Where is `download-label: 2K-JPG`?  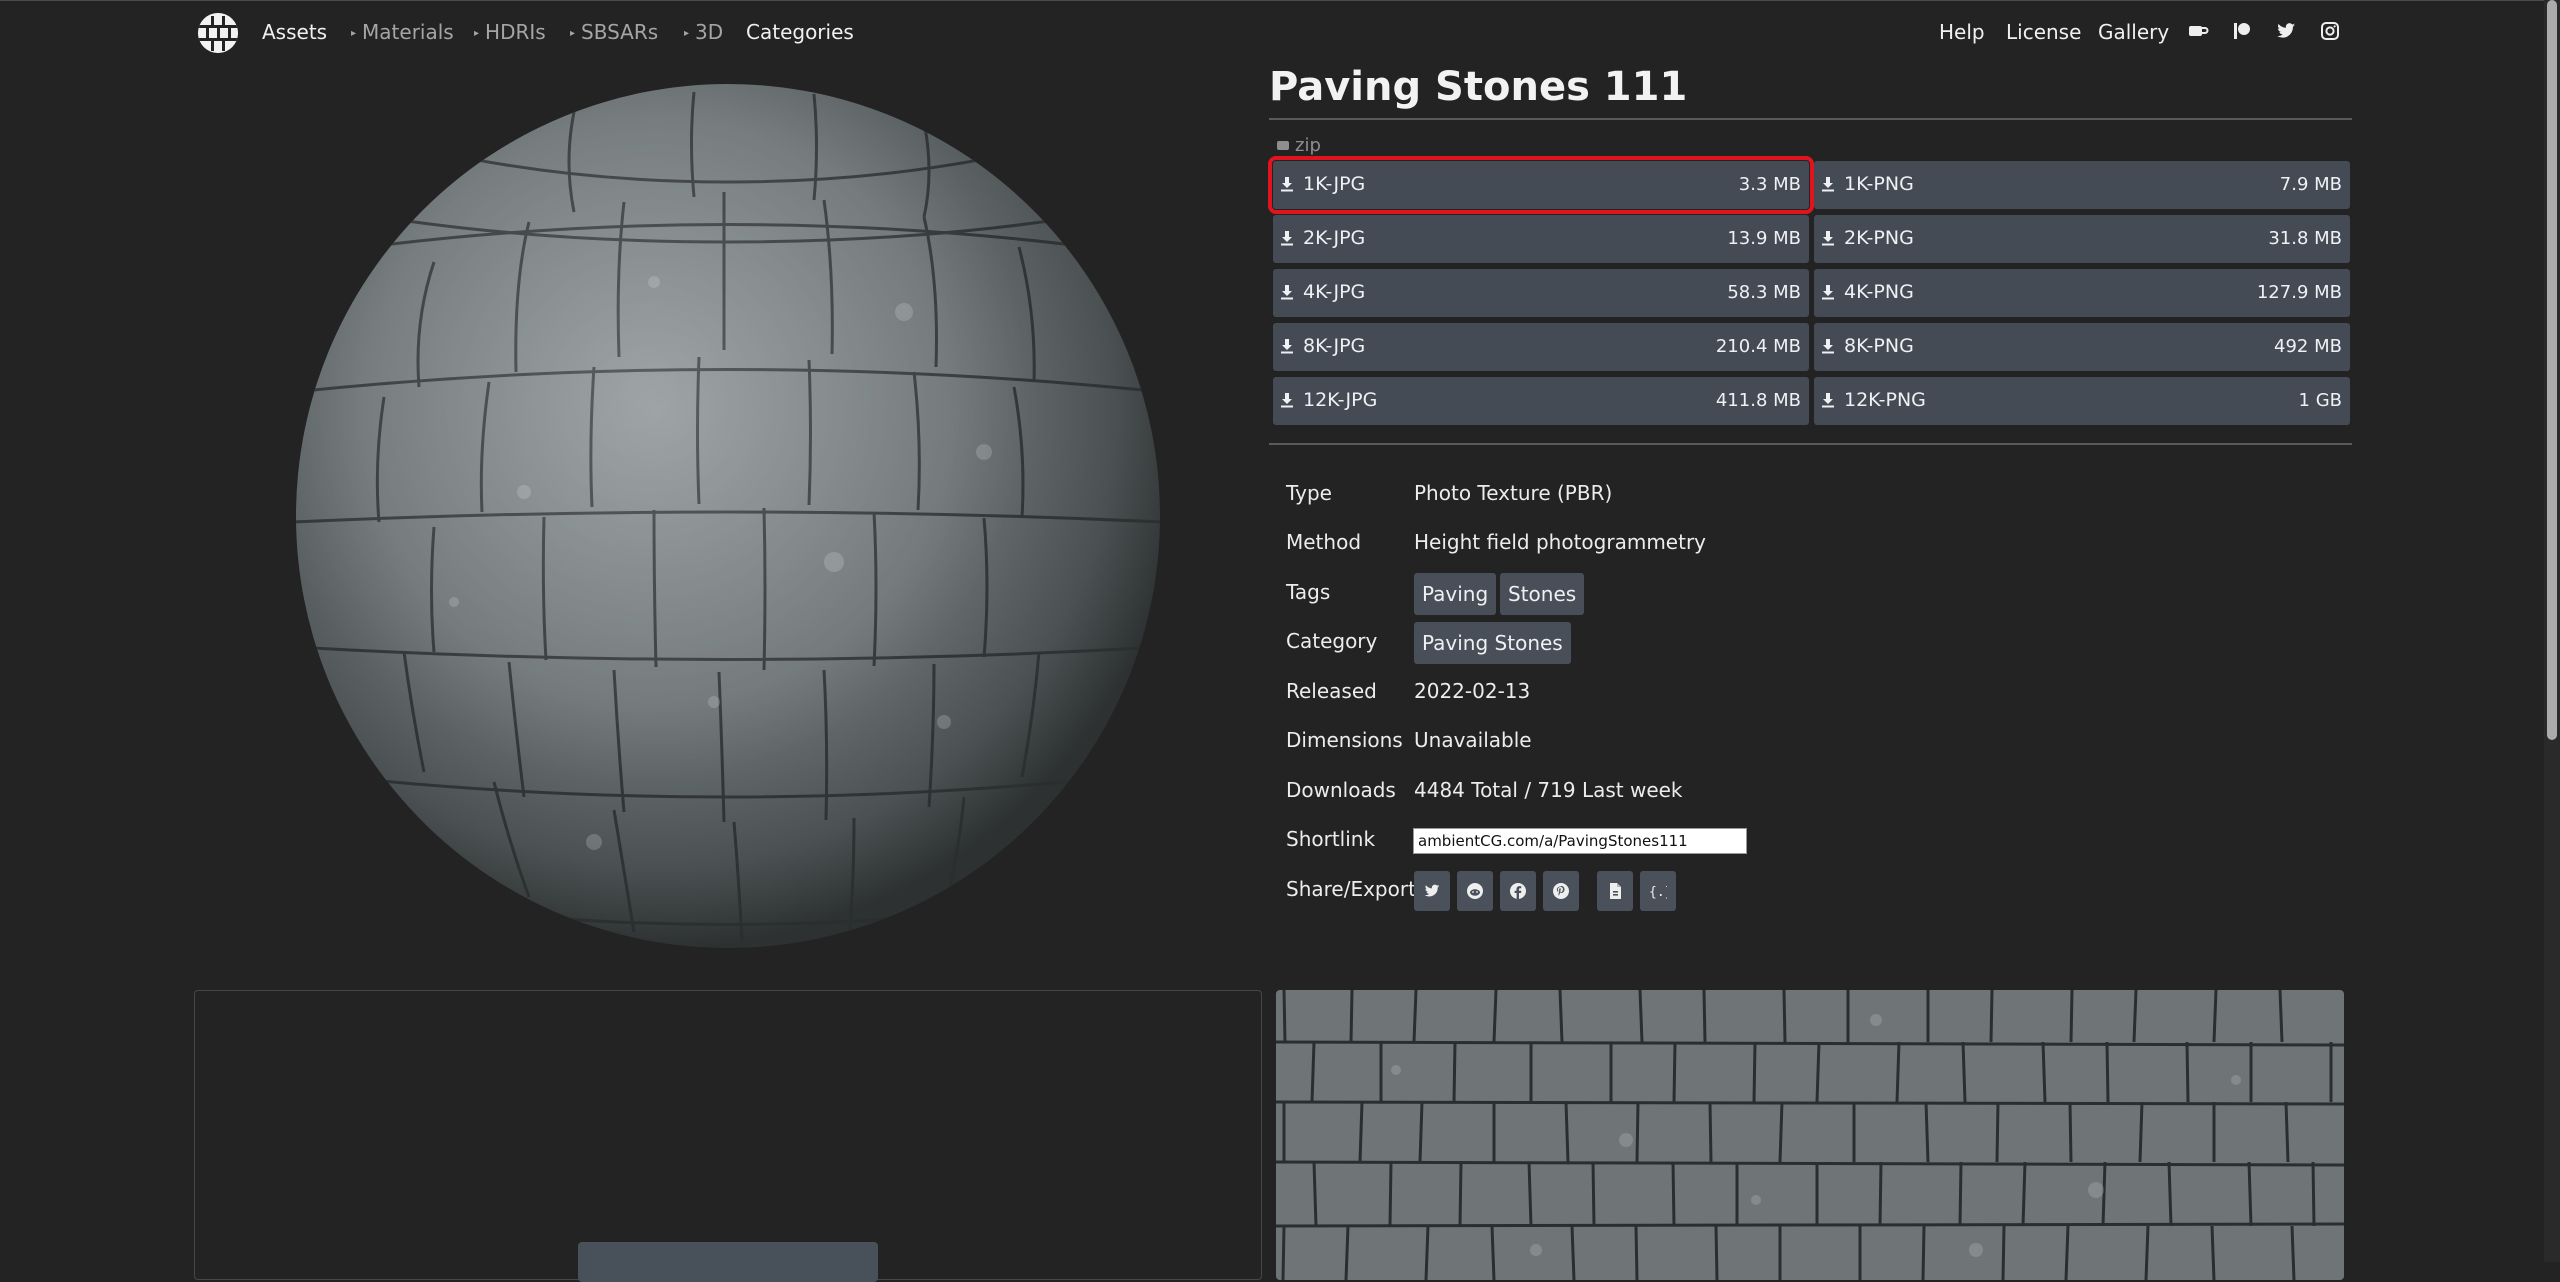
download-label: 2K-JPG is located at coordinates (1334, 238).